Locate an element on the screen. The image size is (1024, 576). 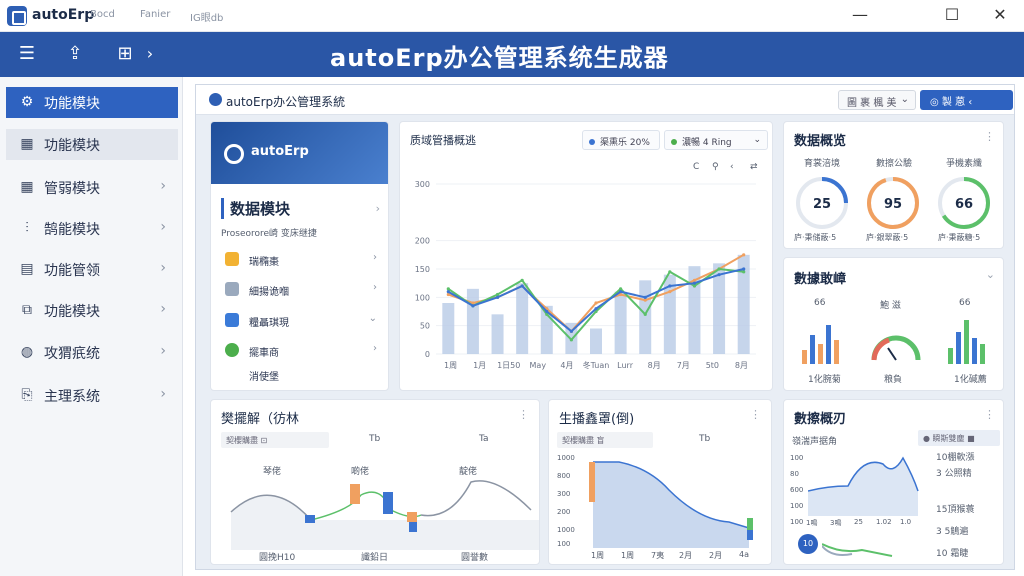
y-axis-label: 100 is located at coordinates (797, 458).